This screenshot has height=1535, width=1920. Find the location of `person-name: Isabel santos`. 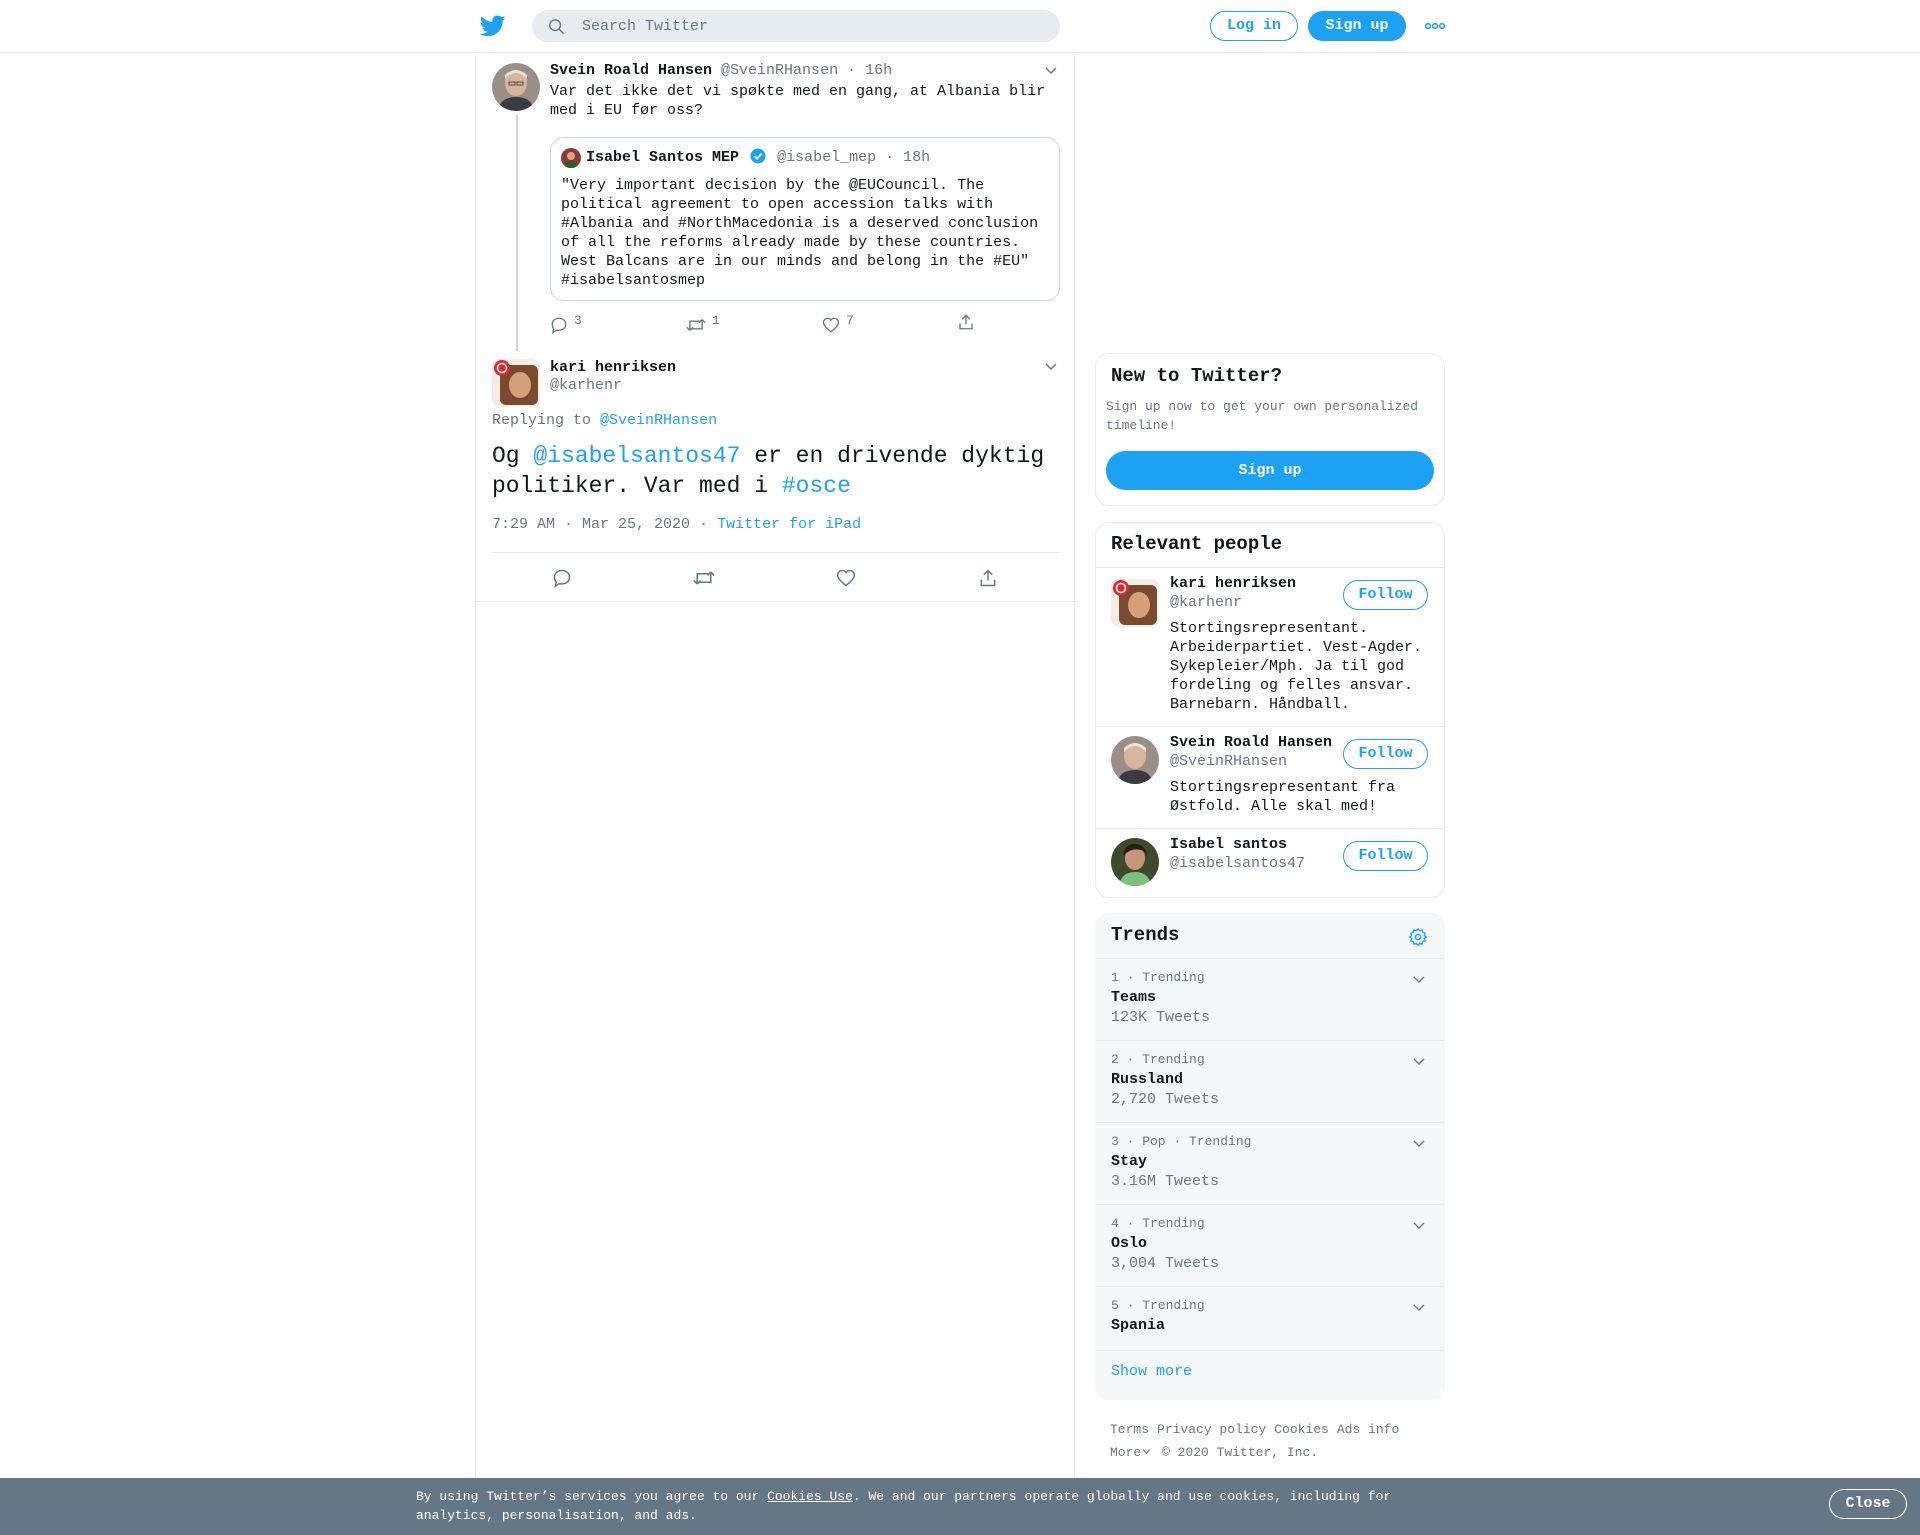

person-name: Isabel santos is located at coordinates (1228, 844).